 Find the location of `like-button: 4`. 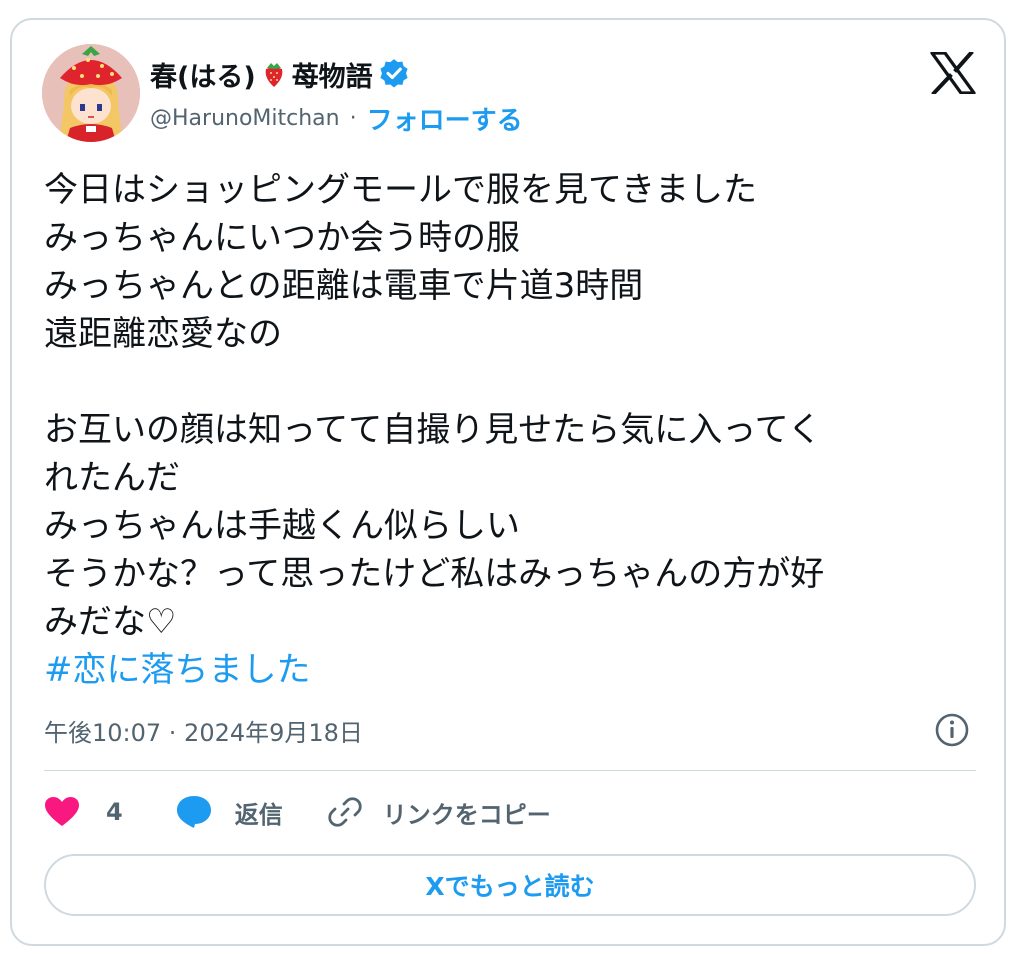

like-button: 4 is located at coordinates (83, 812).